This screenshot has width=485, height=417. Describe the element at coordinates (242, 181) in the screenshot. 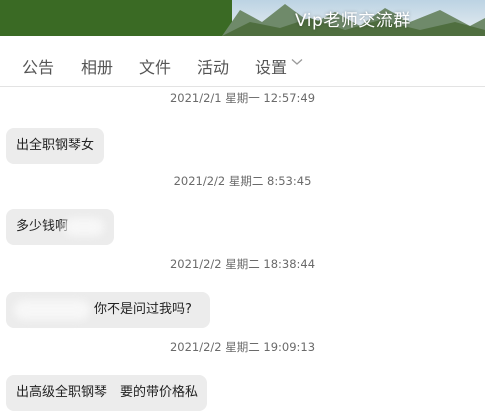

I see `message-timestamp: 2021/2/2 星期二 8:53:45` at that location.